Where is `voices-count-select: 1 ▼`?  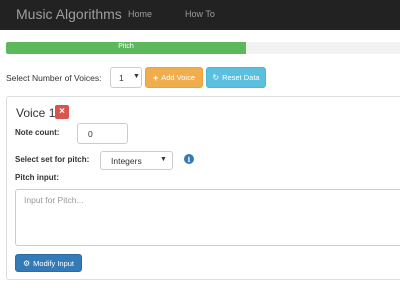
voices-count-select: 1 ▼ is located at coordinates (126, 77).